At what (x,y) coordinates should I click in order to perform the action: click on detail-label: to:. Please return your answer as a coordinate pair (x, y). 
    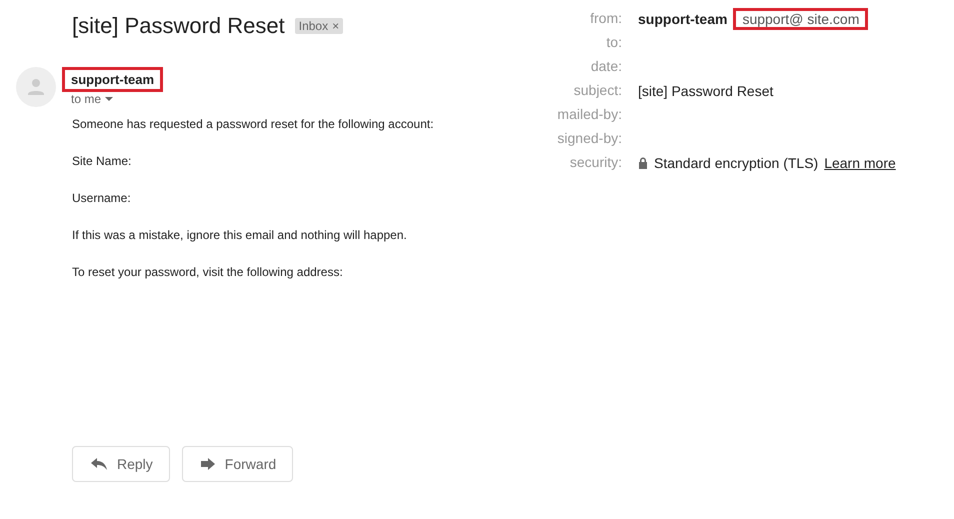
    Looking at the image, I should click on (613, 42).